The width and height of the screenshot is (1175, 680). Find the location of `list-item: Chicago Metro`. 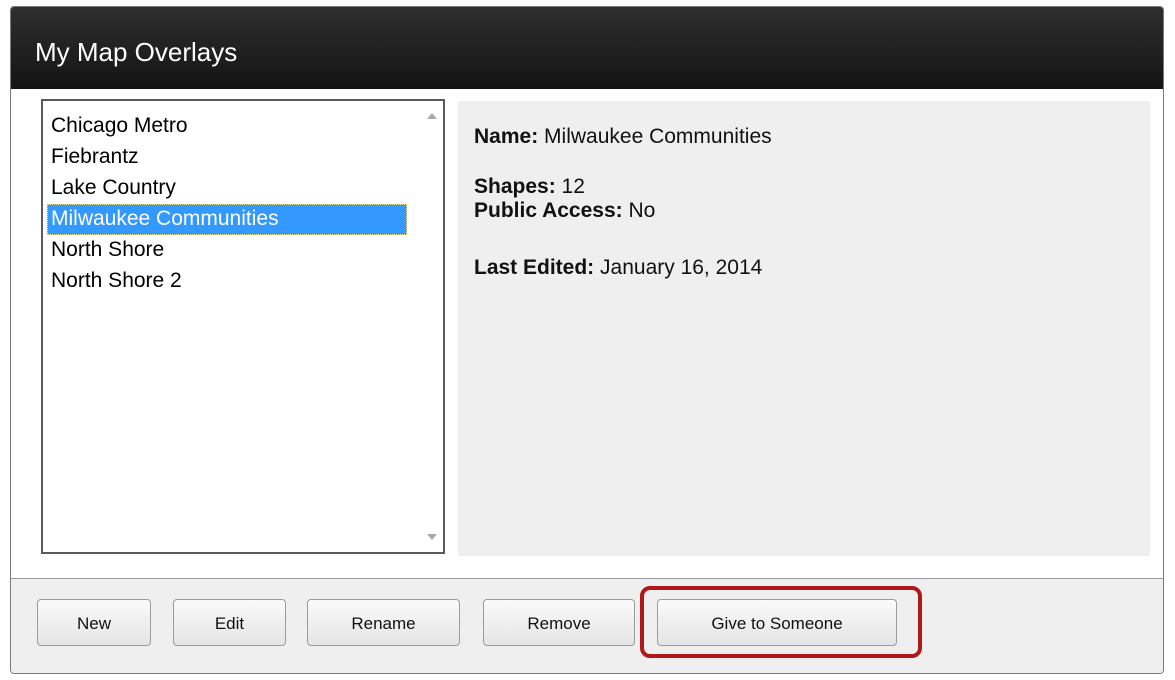

list-item: Chicago Metro is located at coordinates (227, 126).